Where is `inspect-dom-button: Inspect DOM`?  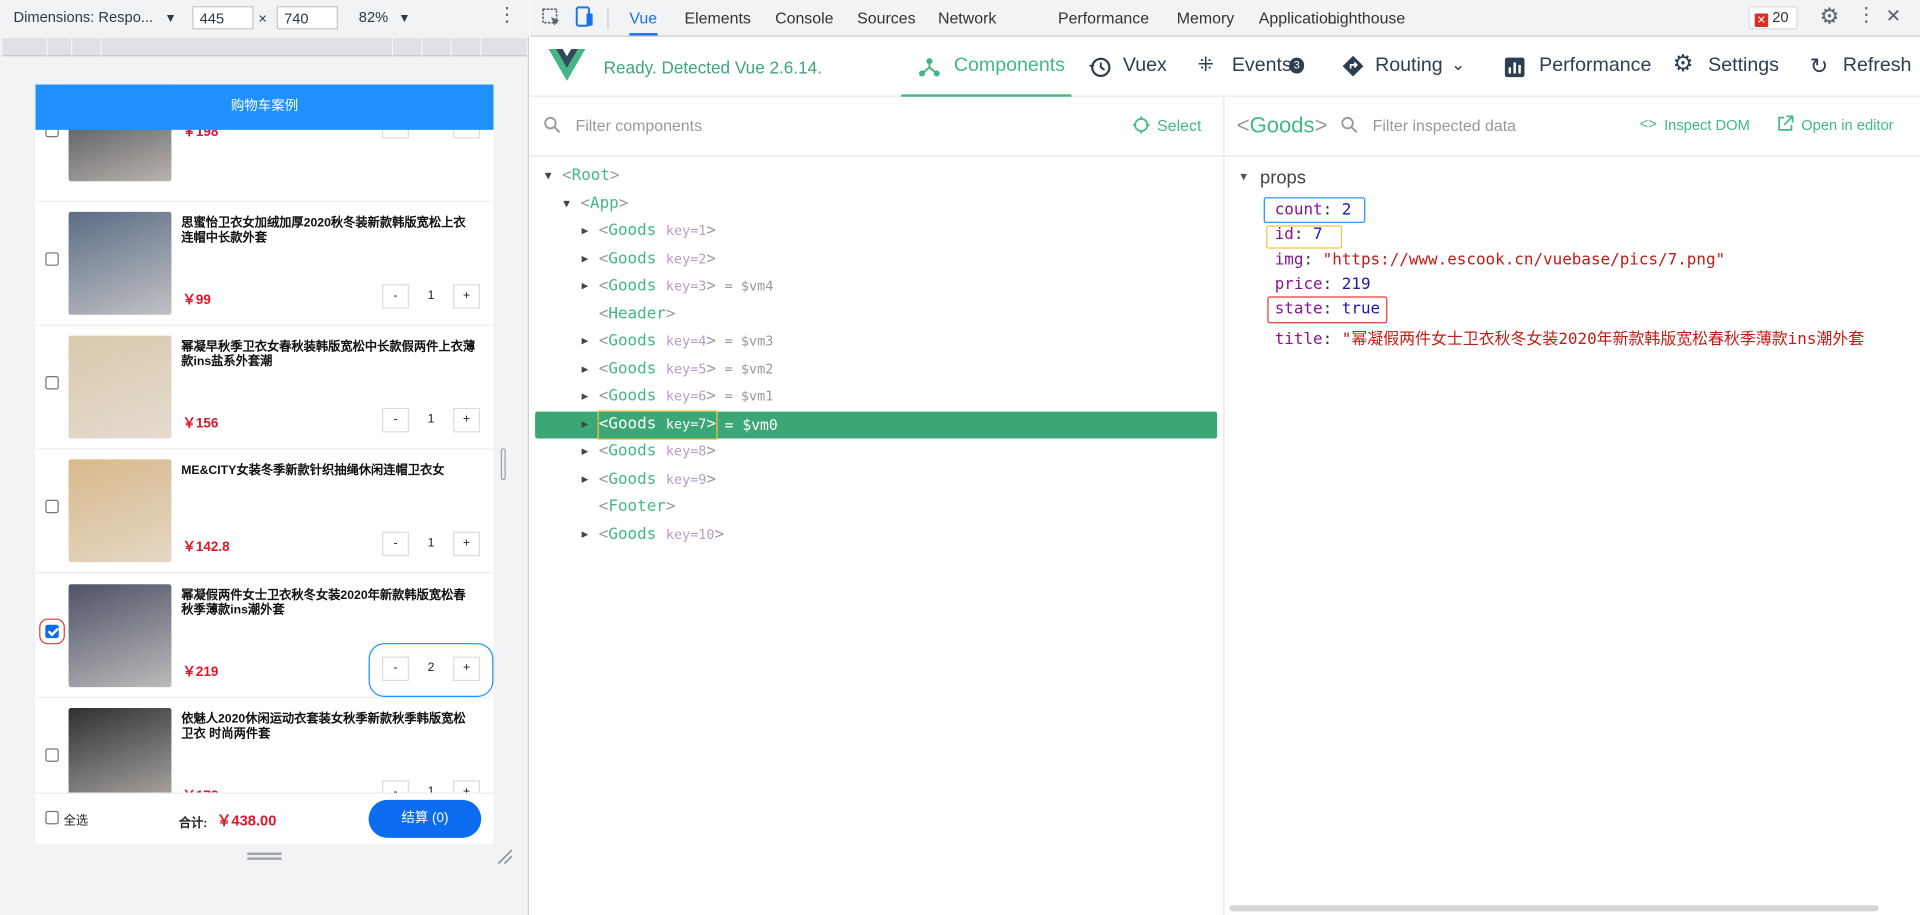 inspect-dom-button: Inspect DOM is located at coordinates (1707, 124).